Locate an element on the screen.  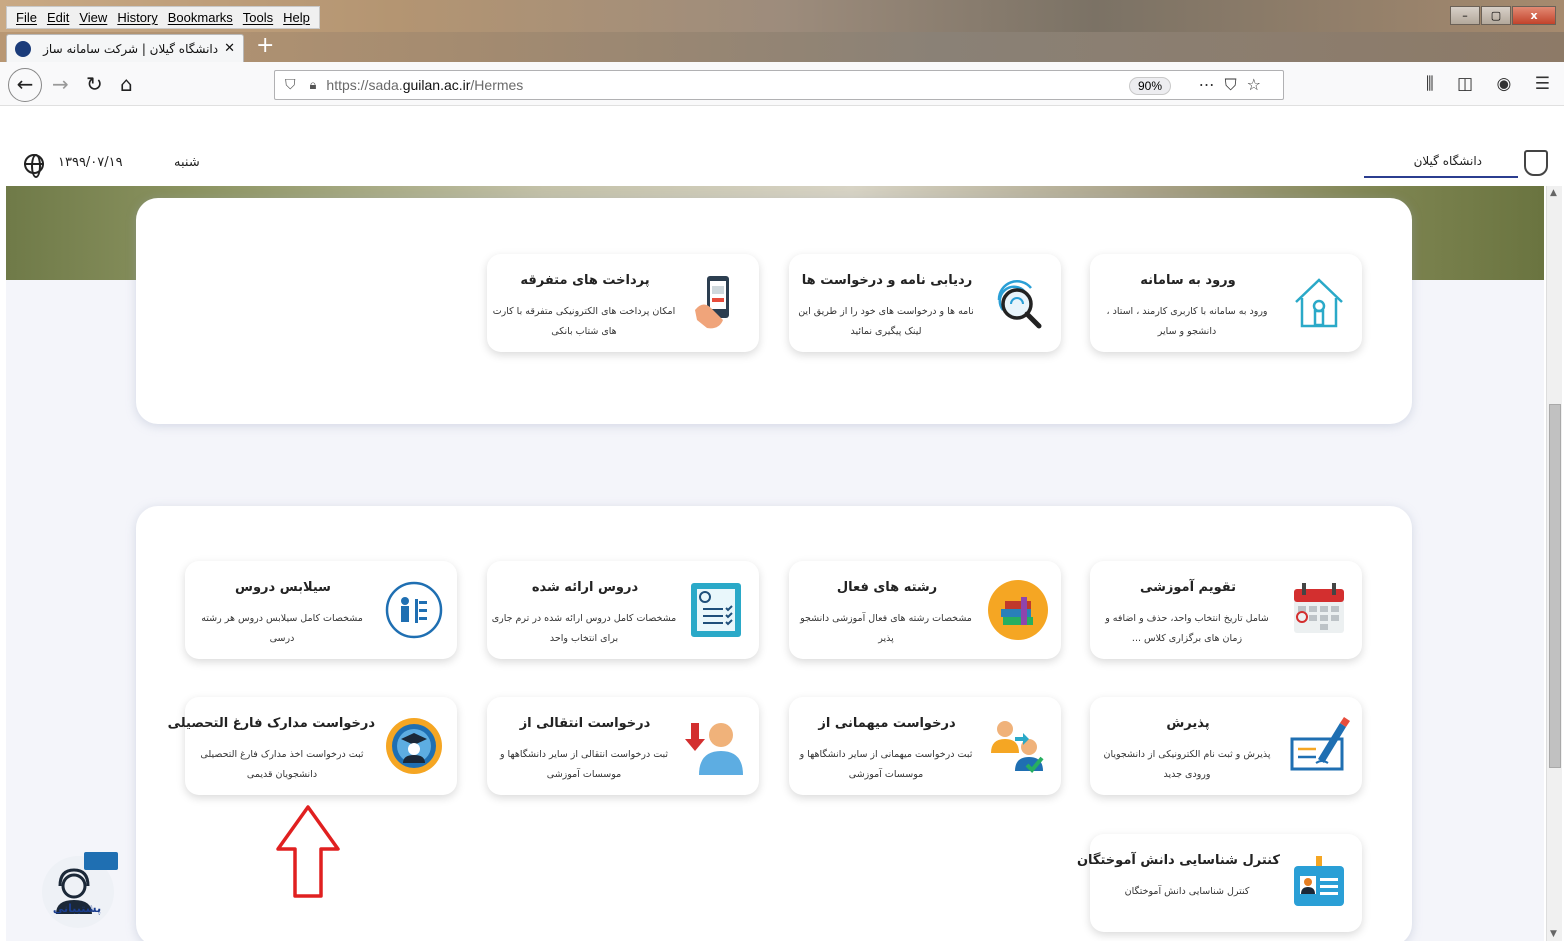
mobile-payment-icon is located at coordinates (712, 302).